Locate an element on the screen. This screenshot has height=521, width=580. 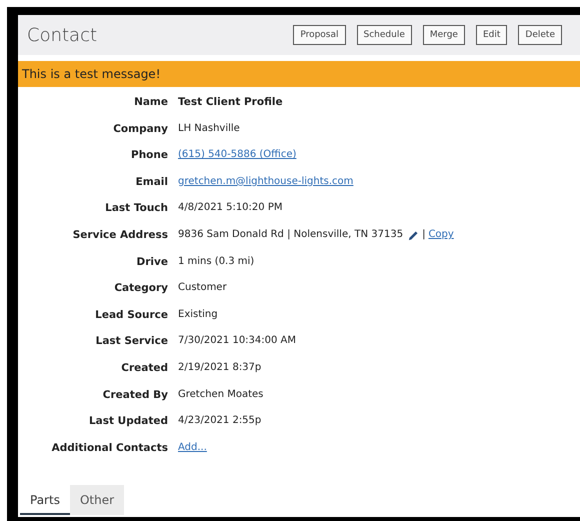
field-value: 4/23/2021 2:55p is located at coordinates (220, 421).